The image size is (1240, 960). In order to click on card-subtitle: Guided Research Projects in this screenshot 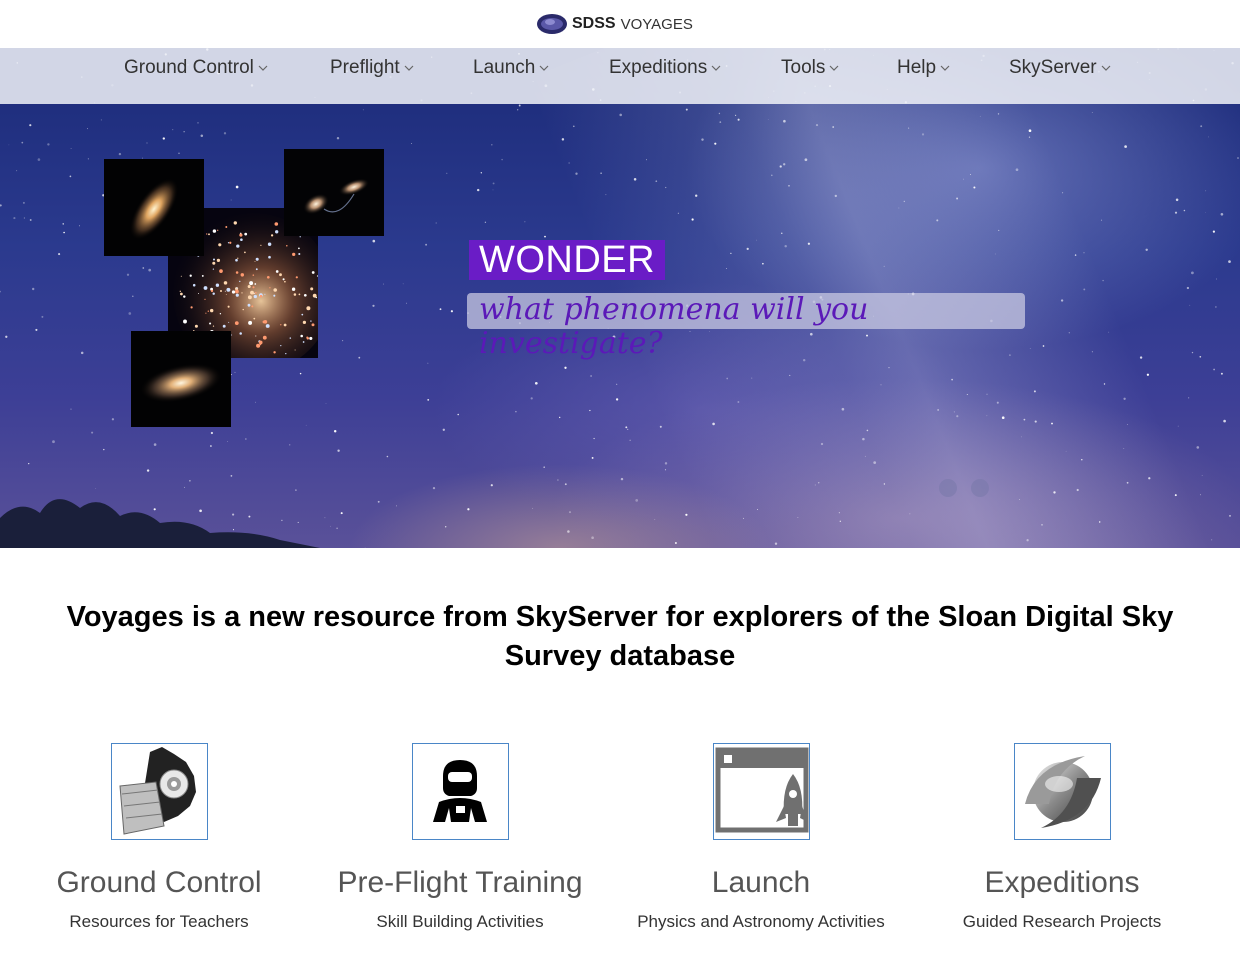, I will do `click(1062, 921)`.